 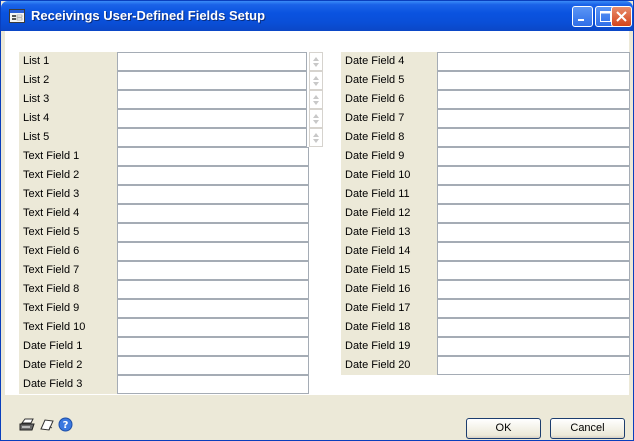 I want to click on cancel-button: Cancel, so click(x=587, y=428).